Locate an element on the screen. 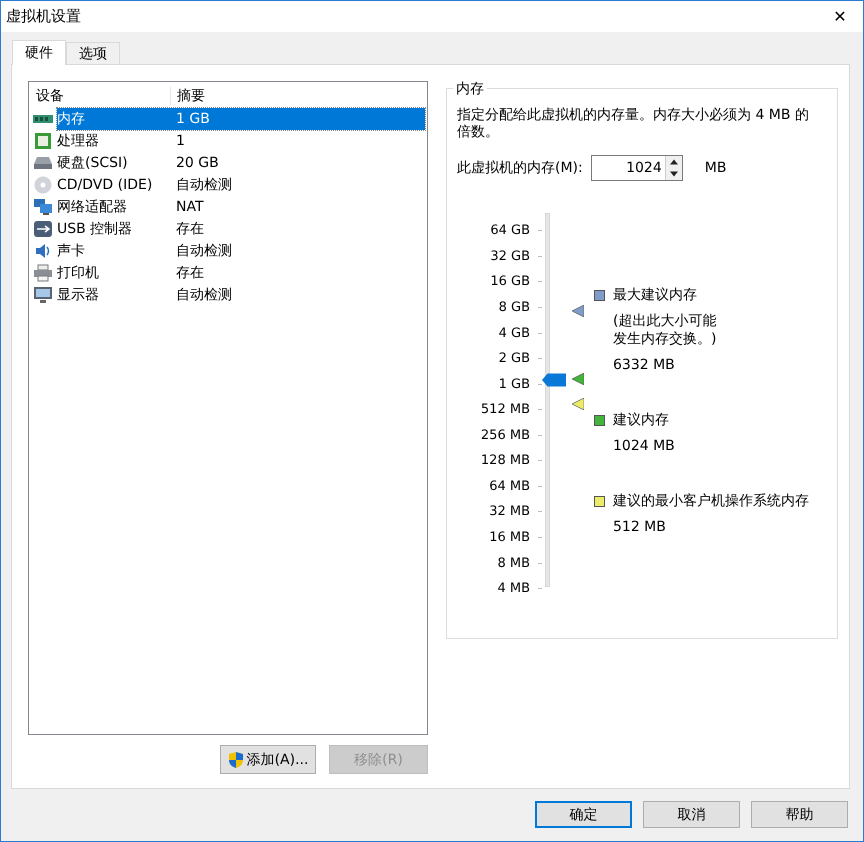 Image resolution: width=864 pixels, height=842 pixels. tick-label: 512 MB is located at coordinates (505, 410).